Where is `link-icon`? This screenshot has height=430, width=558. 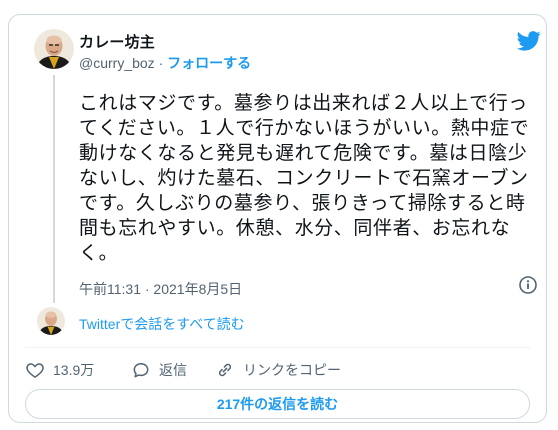 link-icon is located at coordinates (225, 370).